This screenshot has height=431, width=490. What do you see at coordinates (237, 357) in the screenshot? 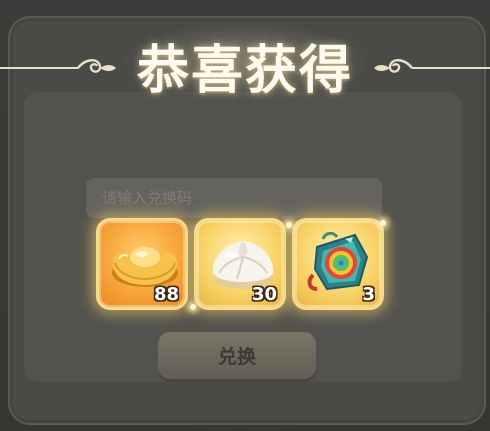
I see `exchange-button: 兑换` at bounding box center [237, 357].